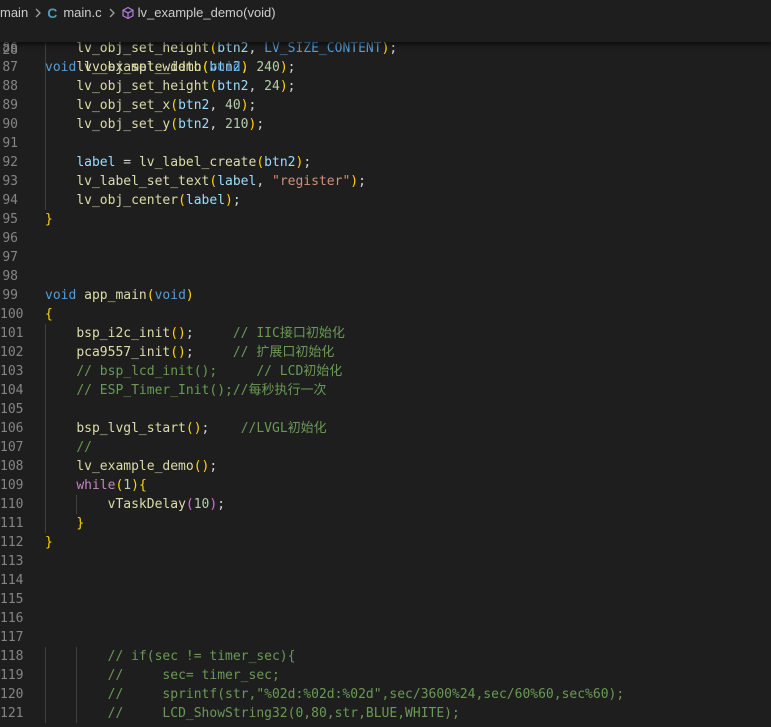 Image resolution: width=771 pixels, height=727 pixels. Describe the element at coordinates (385, 409) in the screenshot. I see `code-line: 105` at that location.